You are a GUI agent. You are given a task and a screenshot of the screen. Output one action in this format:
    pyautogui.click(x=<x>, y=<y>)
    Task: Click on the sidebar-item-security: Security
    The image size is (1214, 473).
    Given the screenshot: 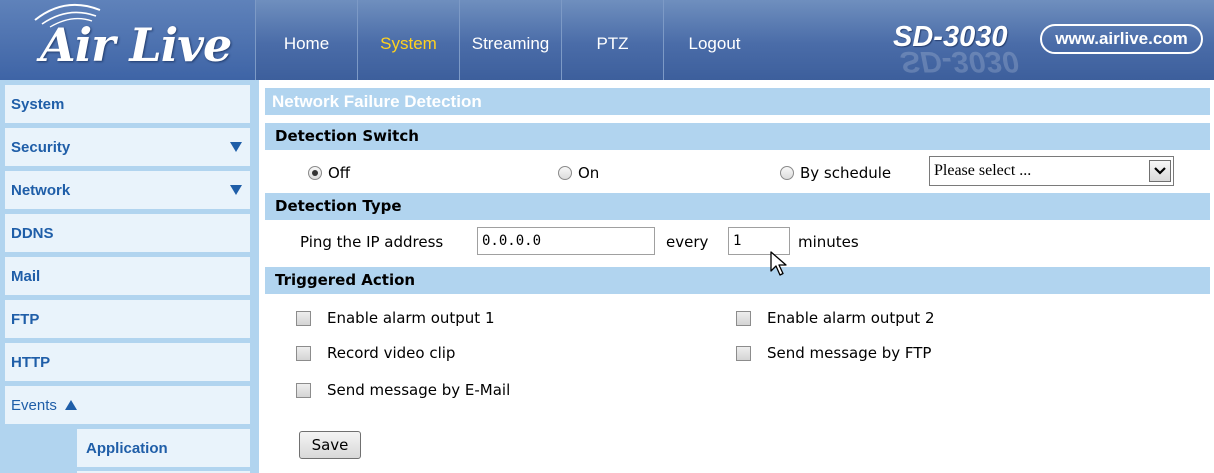 What is the action you would take?
    pyautogui.click(x=127, y=147)
    